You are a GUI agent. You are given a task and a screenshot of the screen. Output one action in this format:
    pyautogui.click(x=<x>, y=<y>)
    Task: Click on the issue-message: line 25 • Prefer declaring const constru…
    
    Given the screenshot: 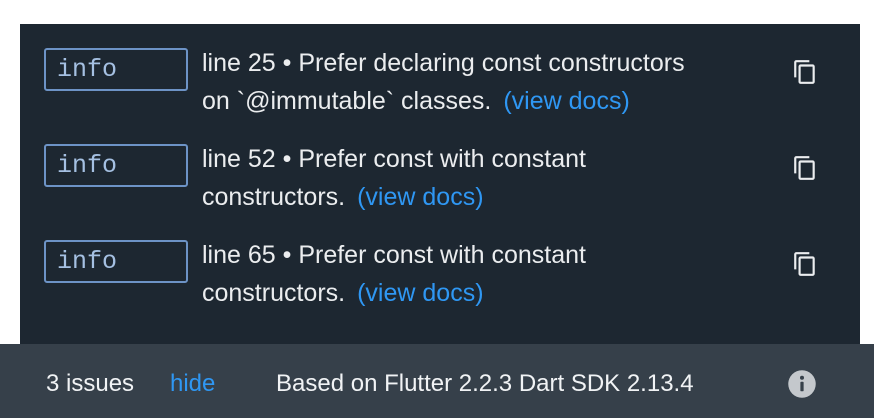 What is the action you would take?
    pyautogui.click(x=487, y=82)
    